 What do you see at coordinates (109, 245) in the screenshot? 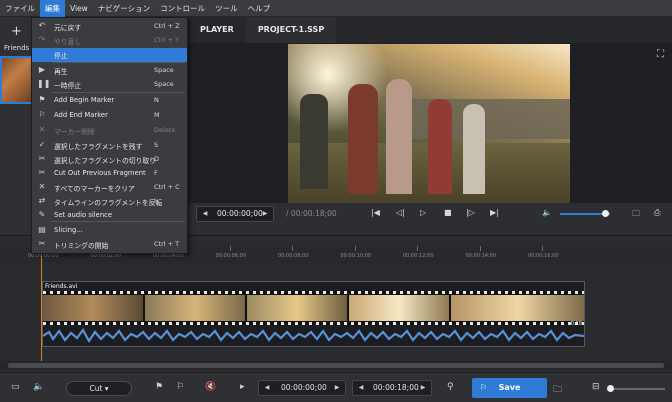
I see `edit-menu-item: ✂ トリミングの開始 Ctrl + T` at bounding box center [109, 245].